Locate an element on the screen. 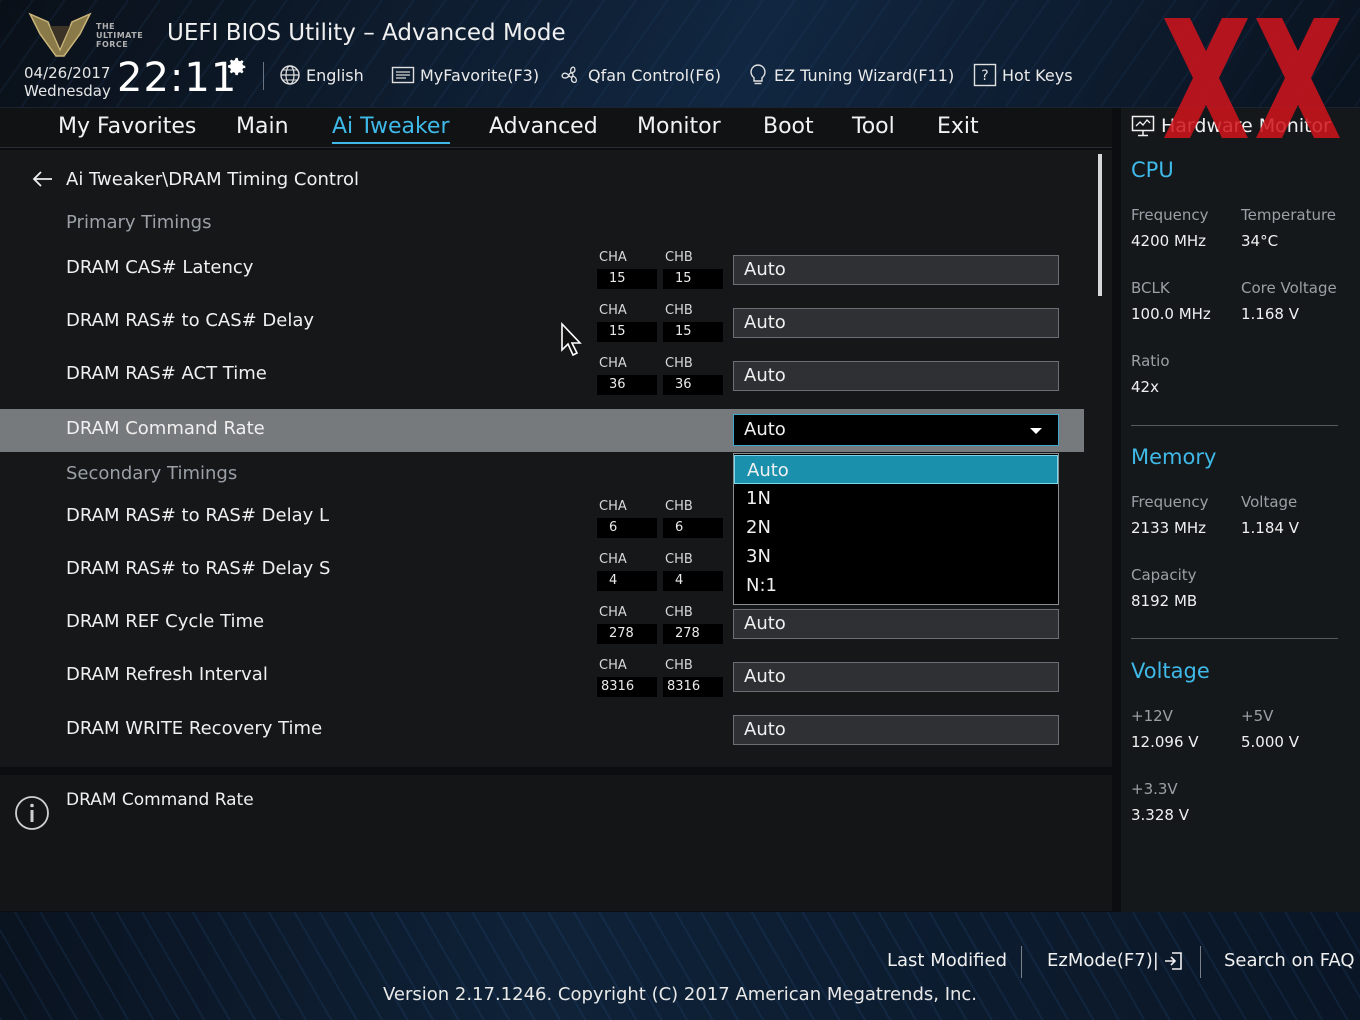 This screenshot has width=1360, height=1020. hot-keys-label: Hot Keys is located at coordinates (1037, 75).